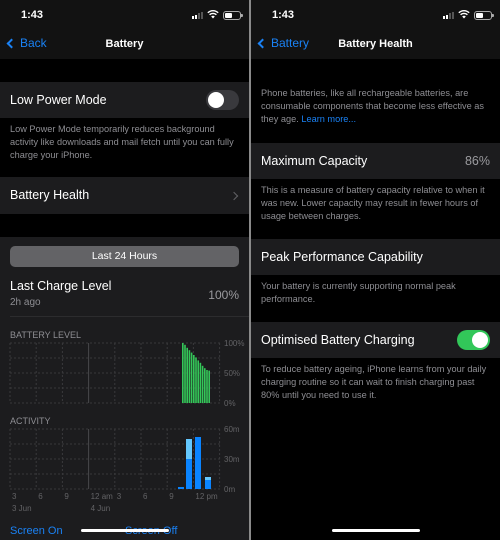 The width and height of the screenshot is (500, 540). I want to click on activity-chart: 60m30m0m3 6 9 12 am 3 6 9 12 pm3 Jun 4 Jun, so click(124, 469).